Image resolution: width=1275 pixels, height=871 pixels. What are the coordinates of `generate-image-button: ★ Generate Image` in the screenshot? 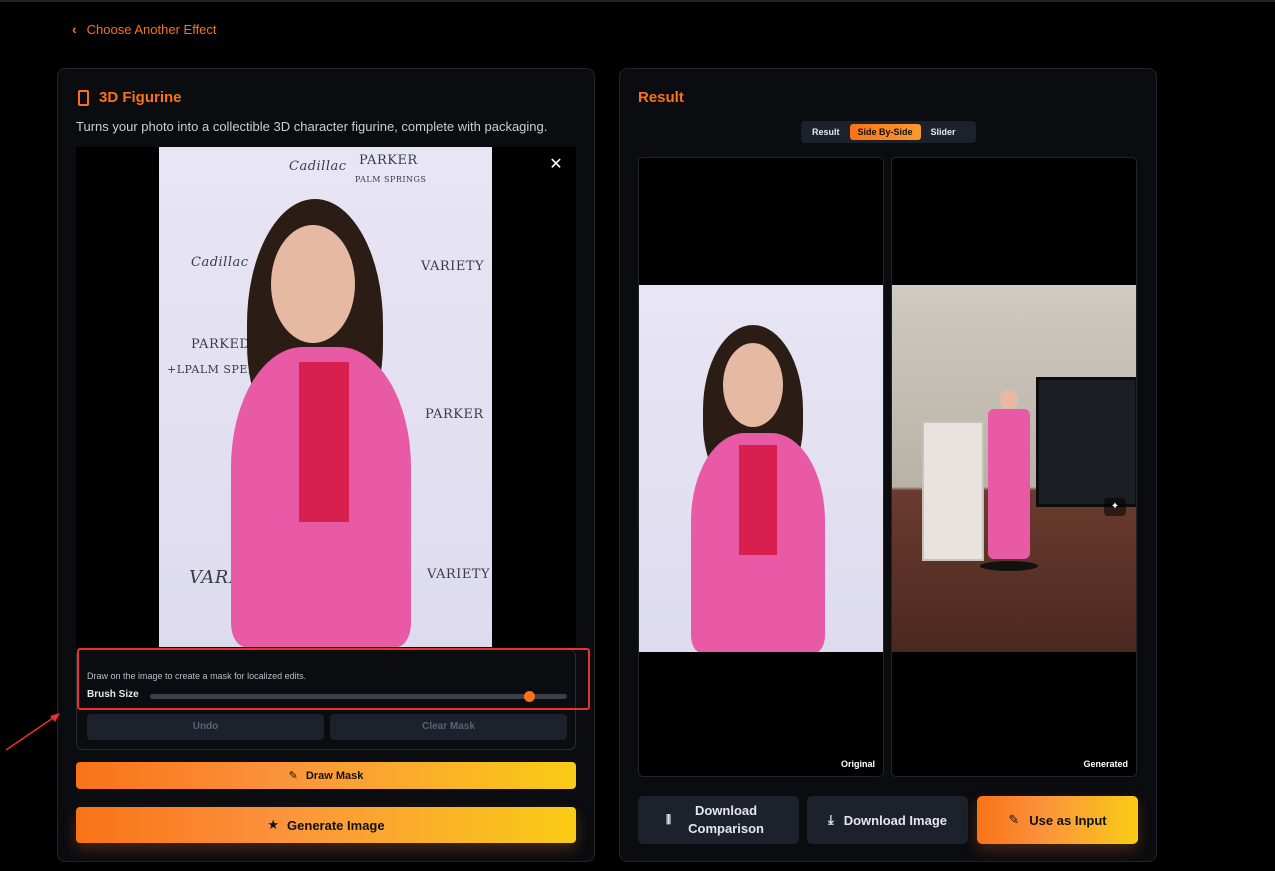 It's located at (326, 825).